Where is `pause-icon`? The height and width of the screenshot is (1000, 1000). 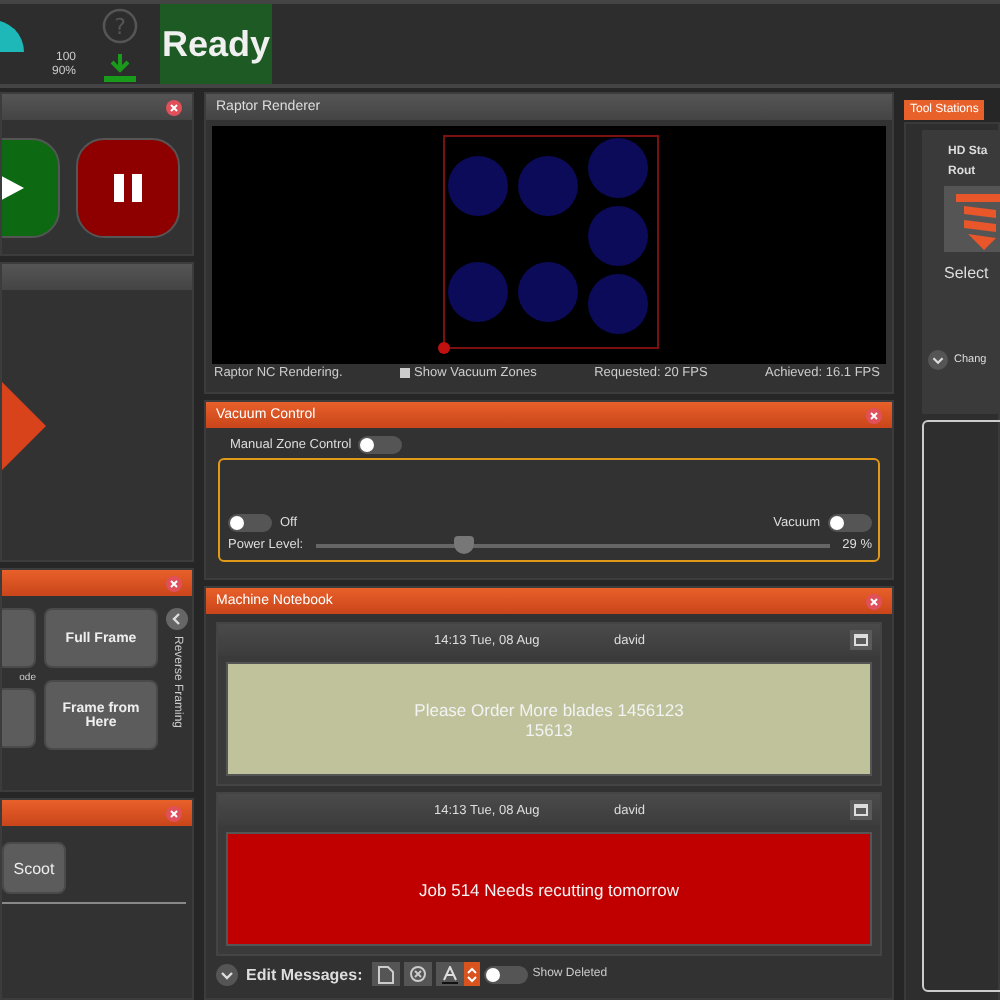 pause-icon is located at coordinates (128, 187).